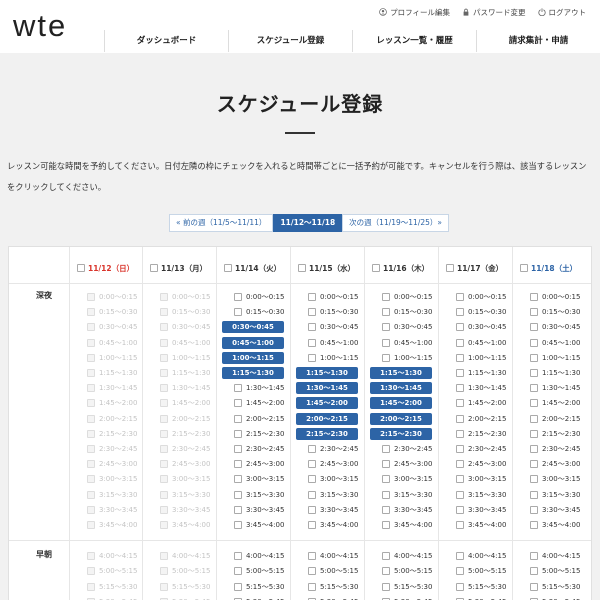 Image resolution: width=600 pixels, height=600 pixels. Describe the element at coordinates (290, 41) in the screenshot. I see `nav-schedule-register: スケジュール登録` at that location.